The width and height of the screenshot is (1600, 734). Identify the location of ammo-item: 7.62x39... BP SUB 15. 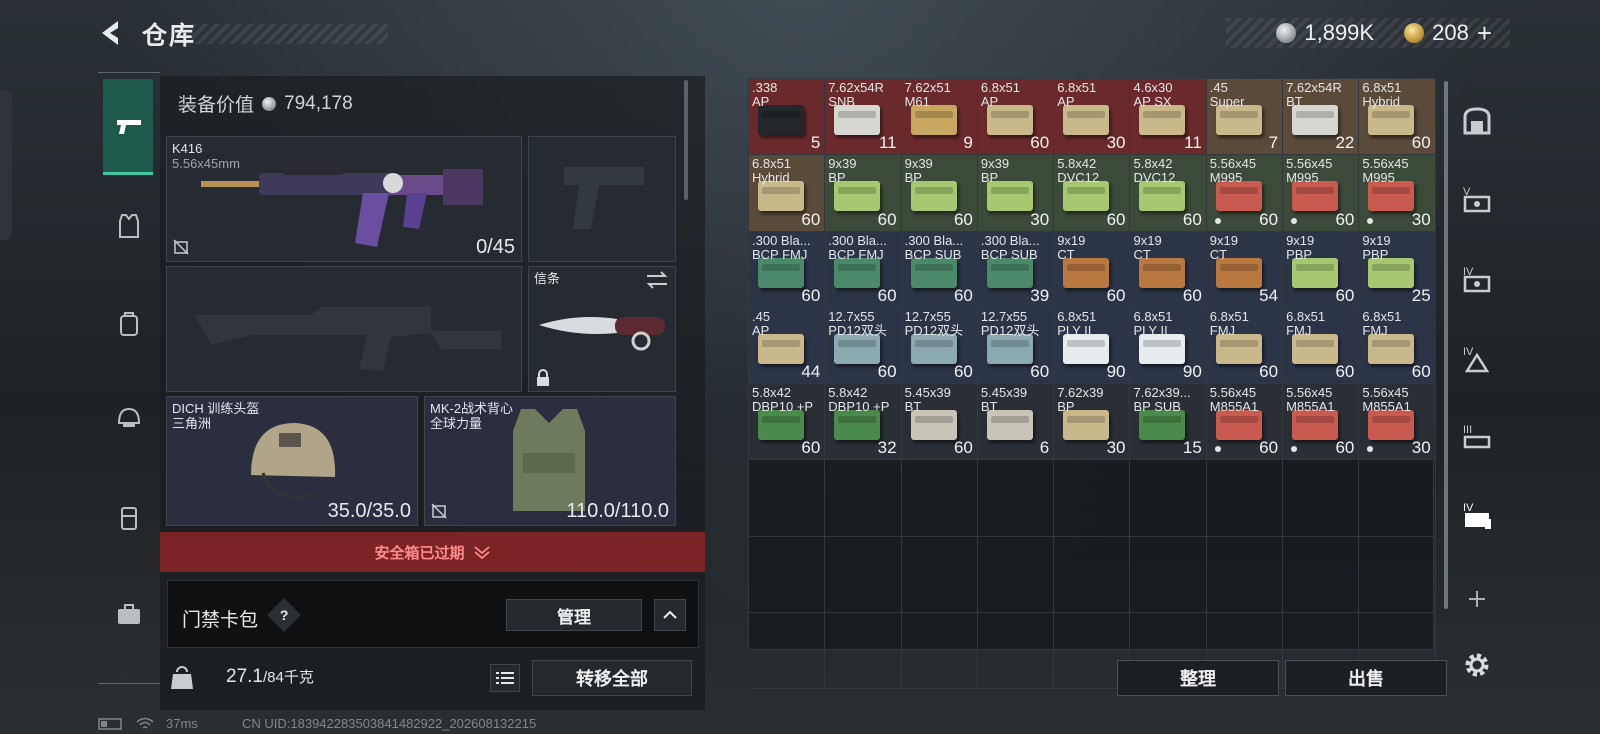
(1168, 422).